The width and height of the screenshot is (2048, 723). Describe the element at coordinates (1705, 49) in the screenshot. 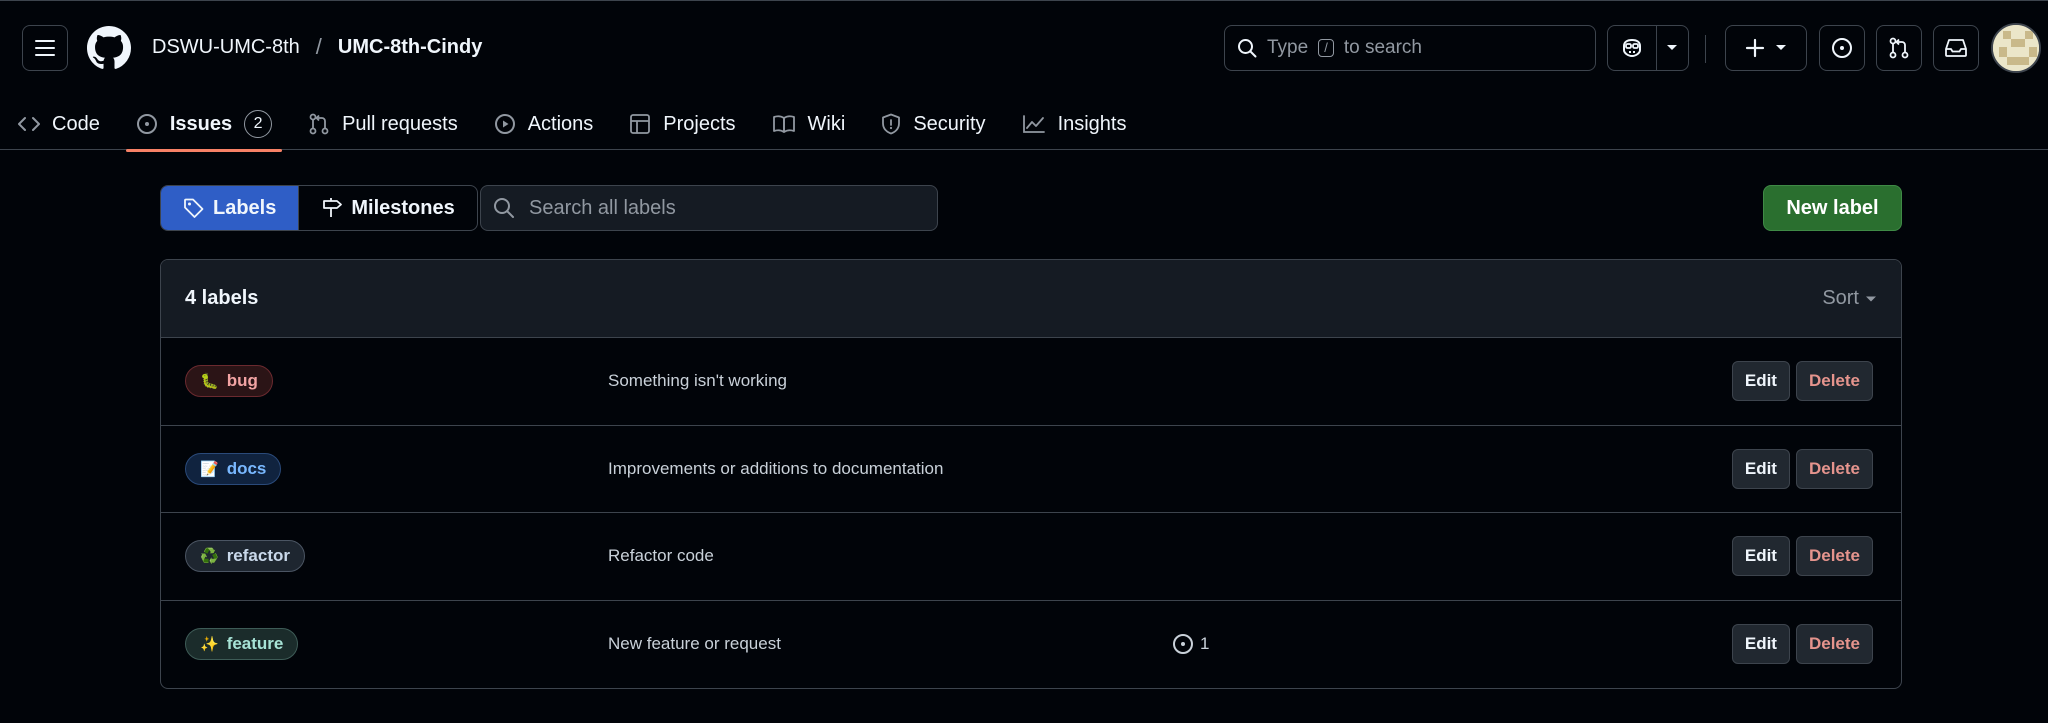

I see `header-divider` at that location.